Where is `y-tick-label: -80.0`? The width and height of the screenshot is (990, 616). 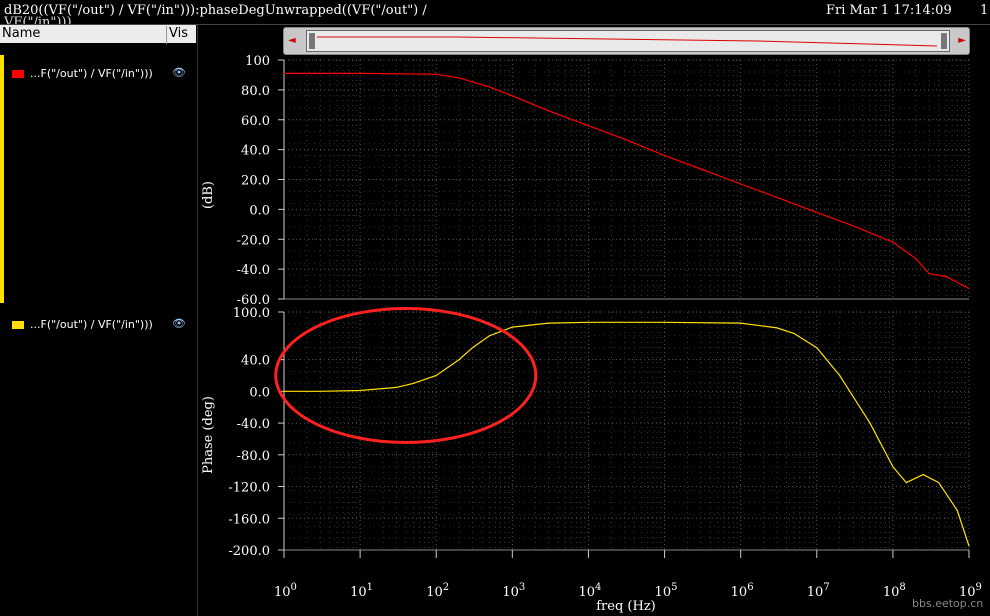 y-tick-label: -80.0 is located at coordinates (253, 456).